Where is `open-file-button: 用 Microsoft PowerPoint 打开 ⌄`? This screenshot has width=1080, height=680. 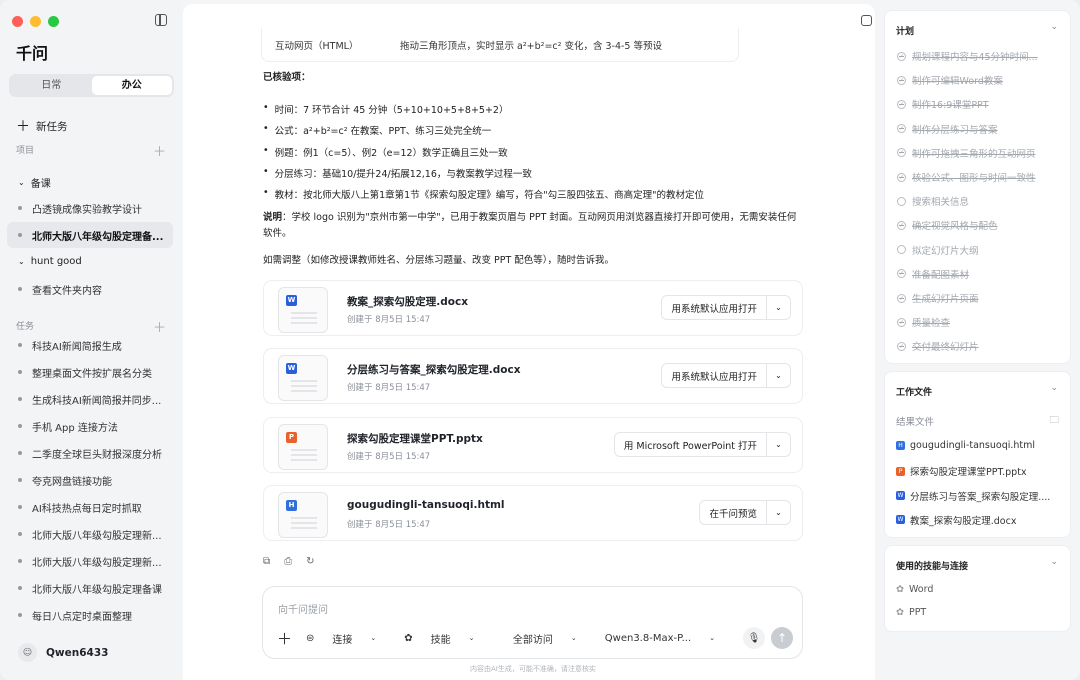 open-file-button: 用 Microsoft PowerPoint 打开 ⌄ is located at coordinates (702, 444).